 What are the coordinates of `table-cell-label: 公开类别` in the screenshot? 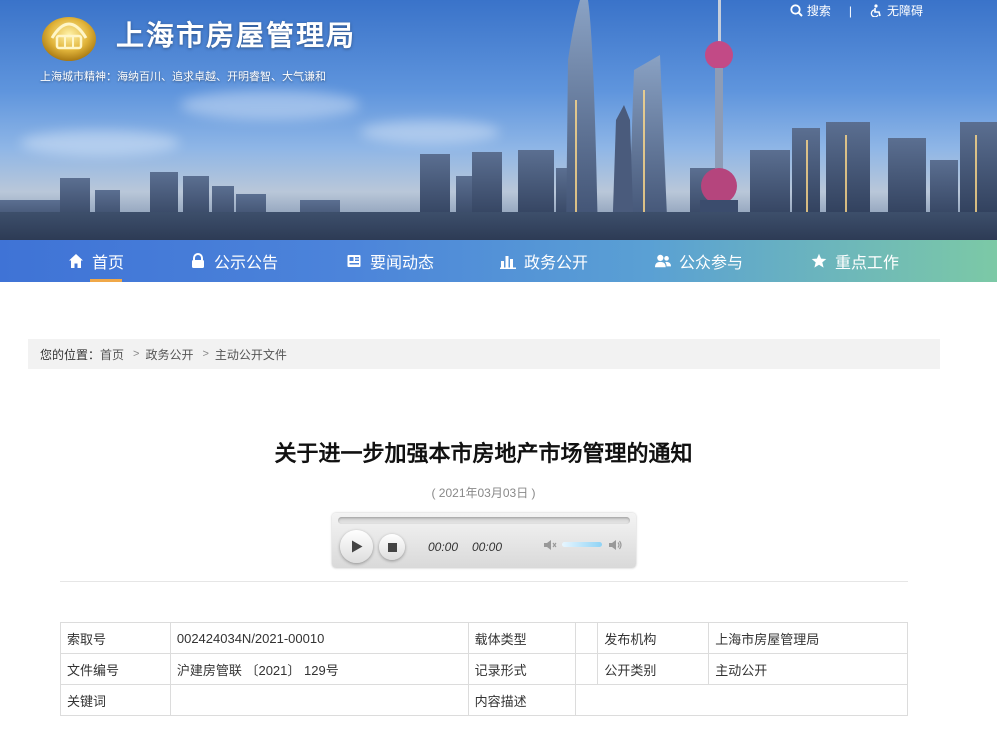 It's located at (653, 669).